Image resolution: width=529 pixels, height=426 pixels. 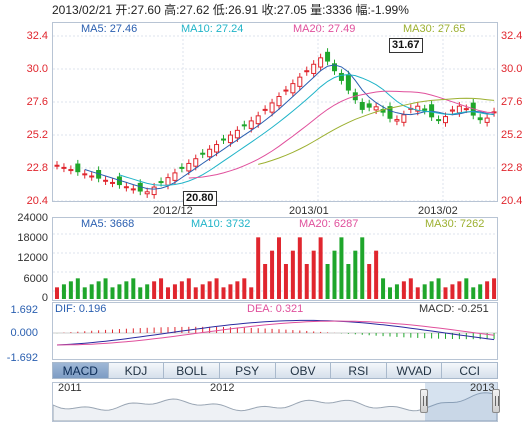 What do you see at coordinates (247, 370) in the screenshot?
I see `tab-psy: PSY` at bounding box center [247, 370].